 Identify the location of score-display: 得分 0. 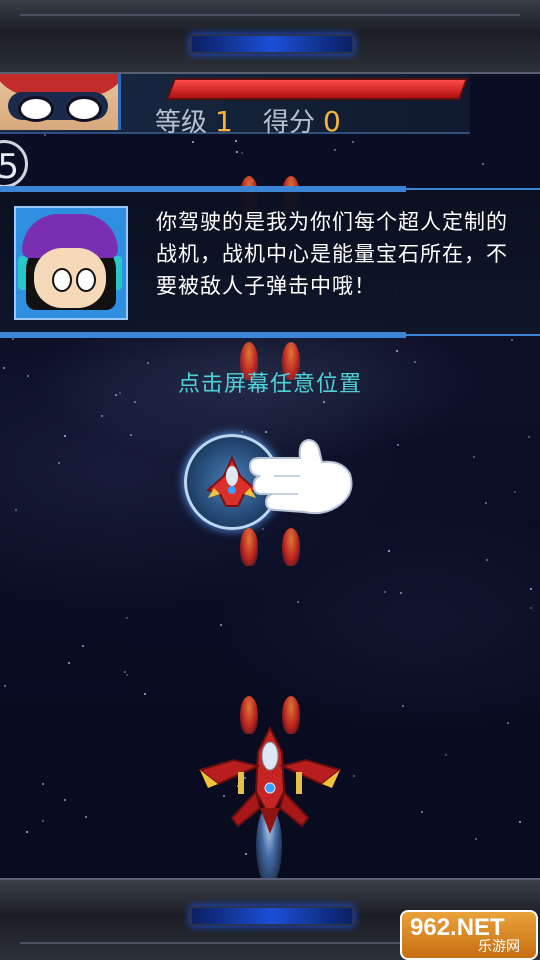
(302, 120).